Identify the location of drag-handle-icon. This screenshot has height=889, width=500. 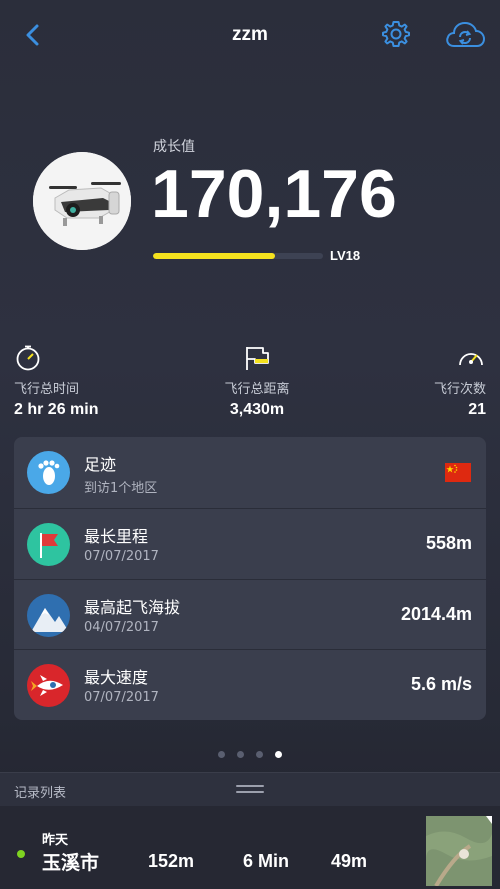
(250, 790).